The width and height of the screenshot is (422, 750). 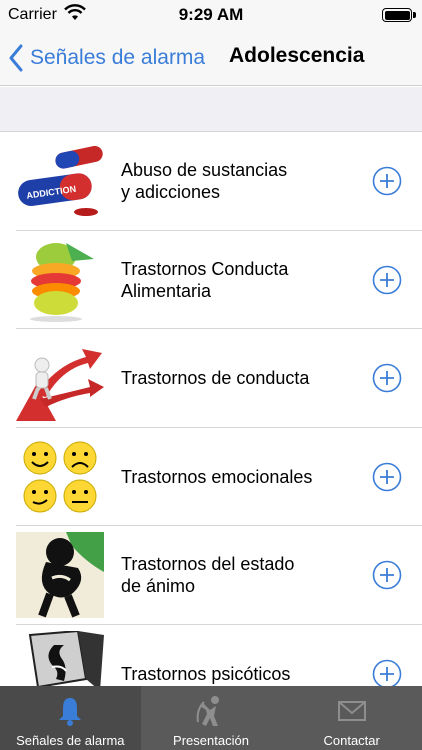 I want to click on status-time: 9:29 AM, so click(x=211, y=14).